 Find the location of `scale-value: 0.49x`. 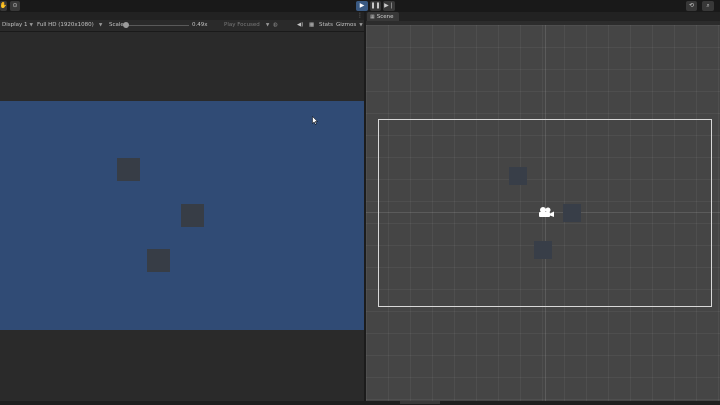

scale-value: 0.49x is located at coordinates (200, 25).